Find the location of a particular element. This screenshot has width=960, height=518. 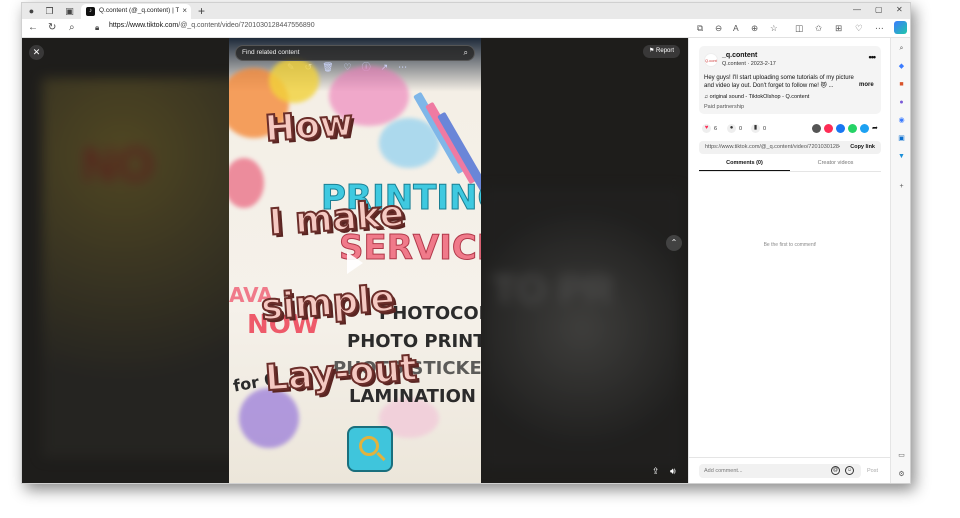

url-host: https://www.tiktok.com is located at coordinates (144, 25).